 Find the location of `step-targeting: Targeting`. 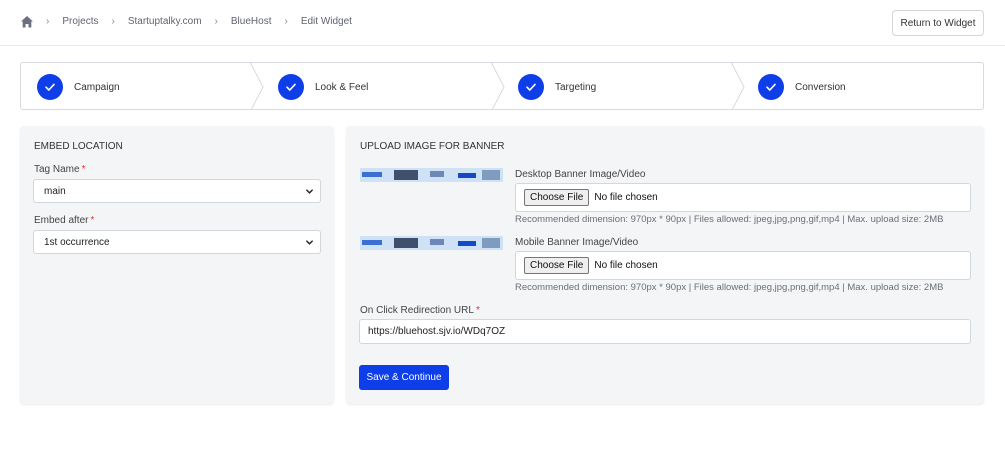

step-targeting: Targeting is located at coordinates (557, 86).